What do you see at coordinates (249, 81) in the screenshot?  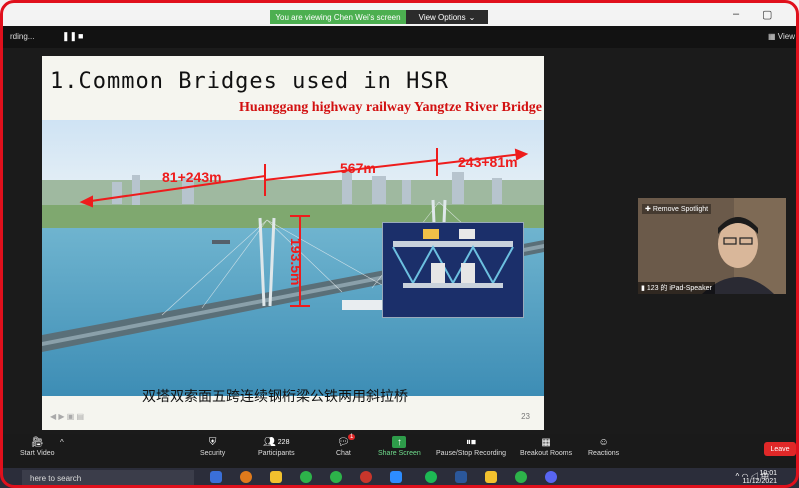 I see `slide-title: 1.Common Bridges used in HSR` at bounding box center [249, 81].